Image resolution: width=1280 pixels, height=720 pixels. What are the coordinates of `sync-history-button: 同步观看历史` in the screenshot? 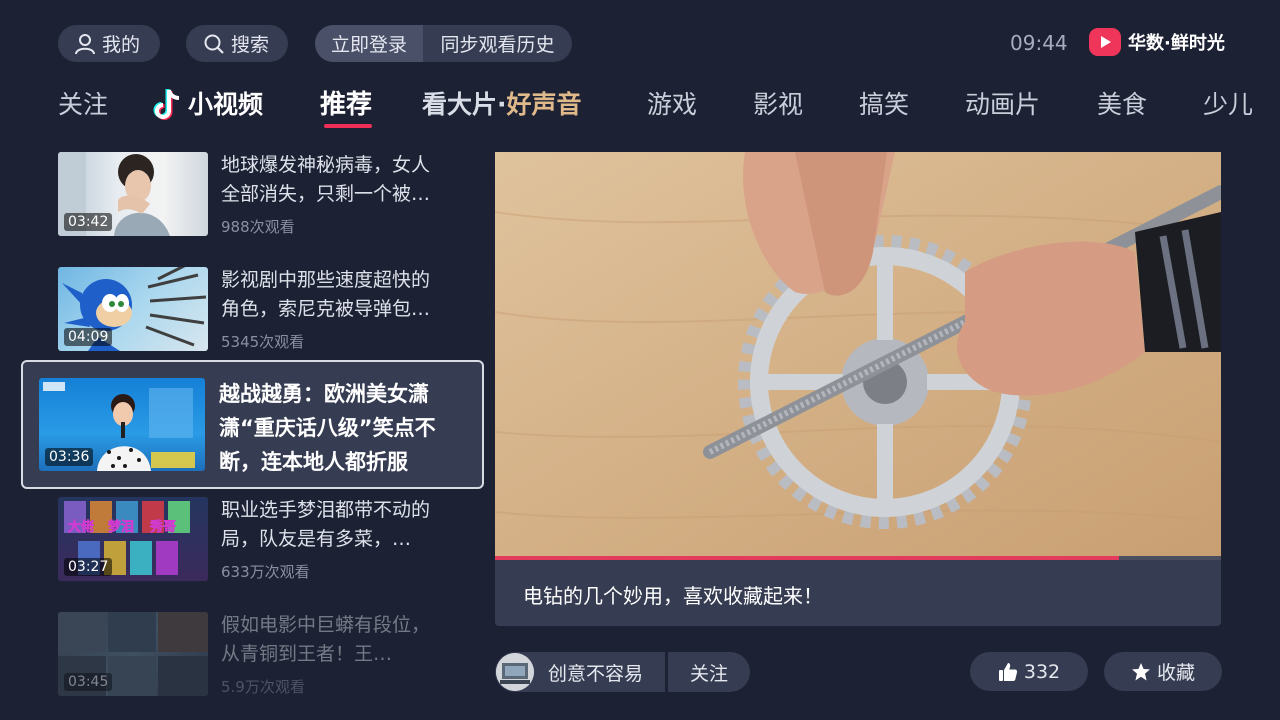 It's located at (497, 43).